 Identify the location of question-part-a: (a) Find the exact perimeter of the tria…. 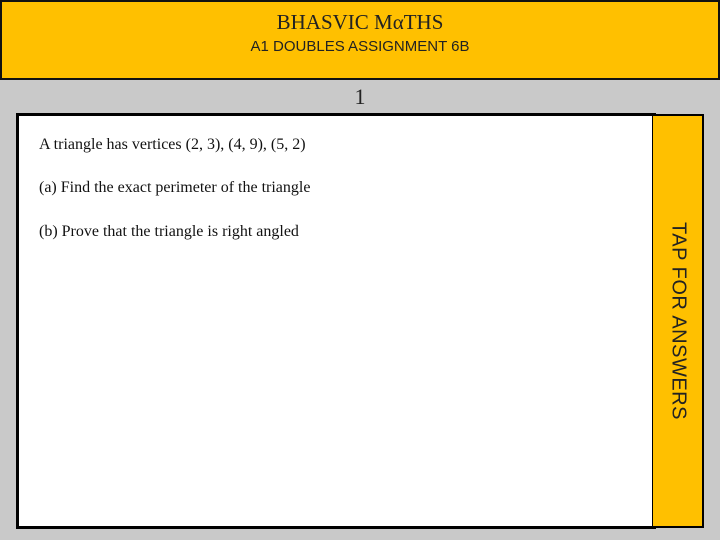
(175, 187).